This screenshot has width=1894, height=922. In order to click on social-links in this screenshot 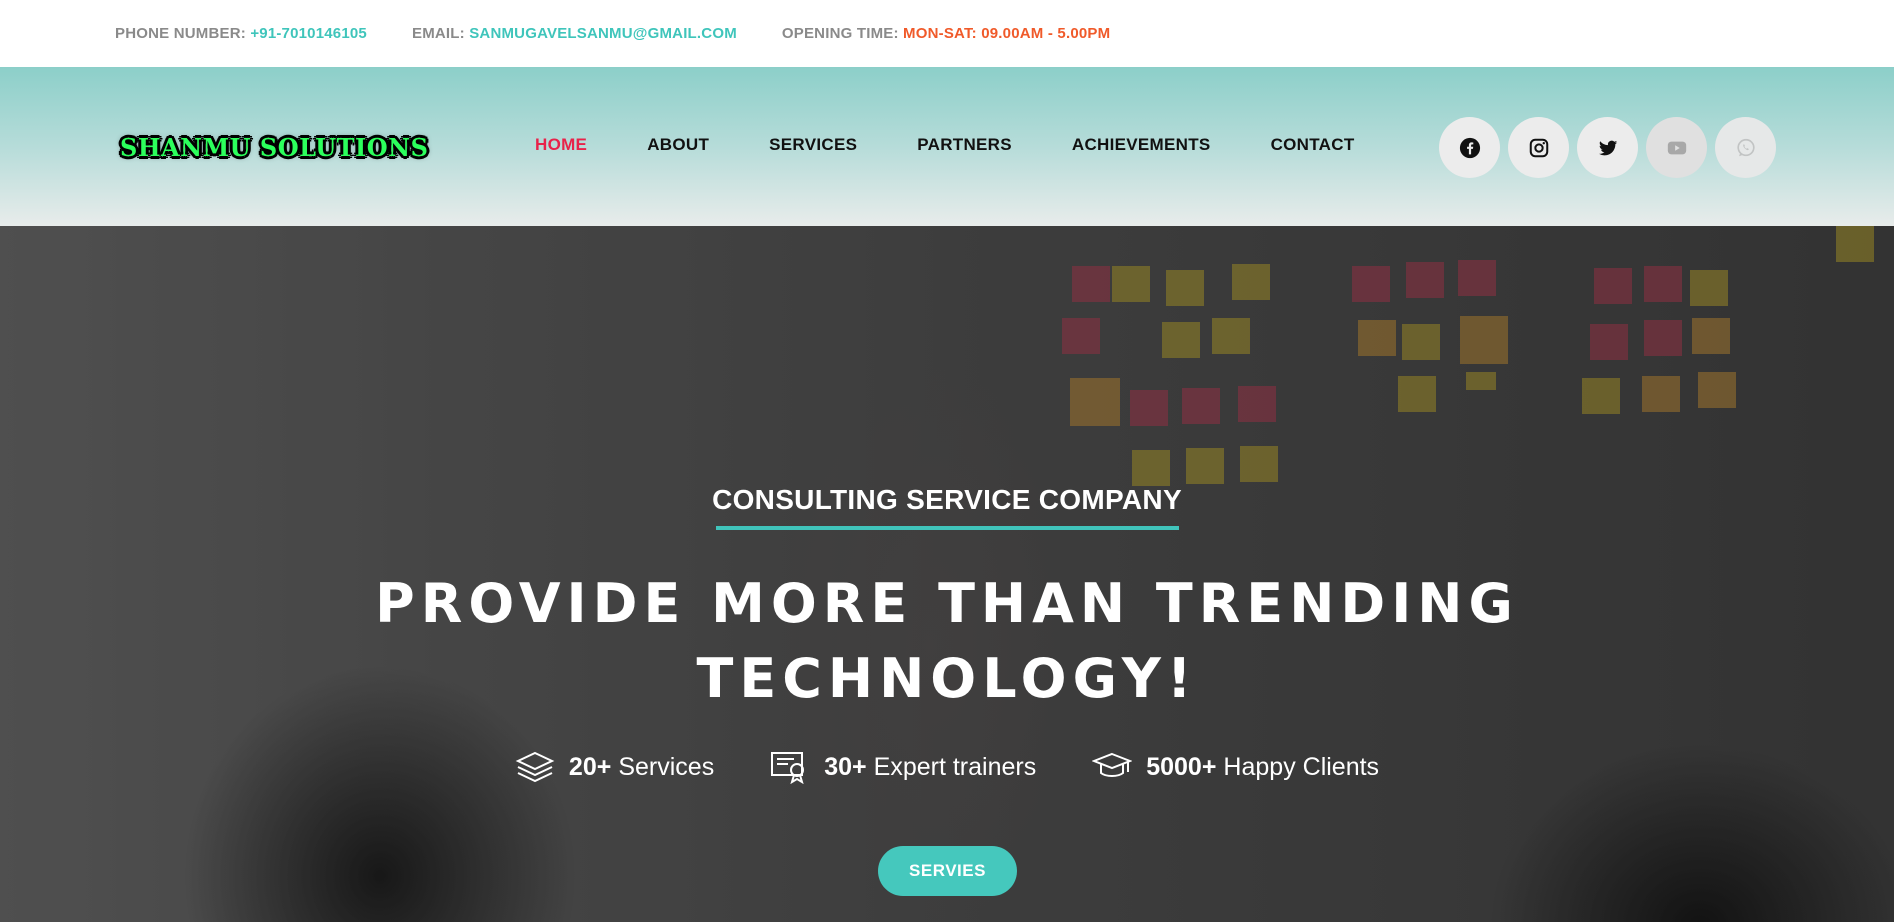, I will do `click(1611, 147)`.